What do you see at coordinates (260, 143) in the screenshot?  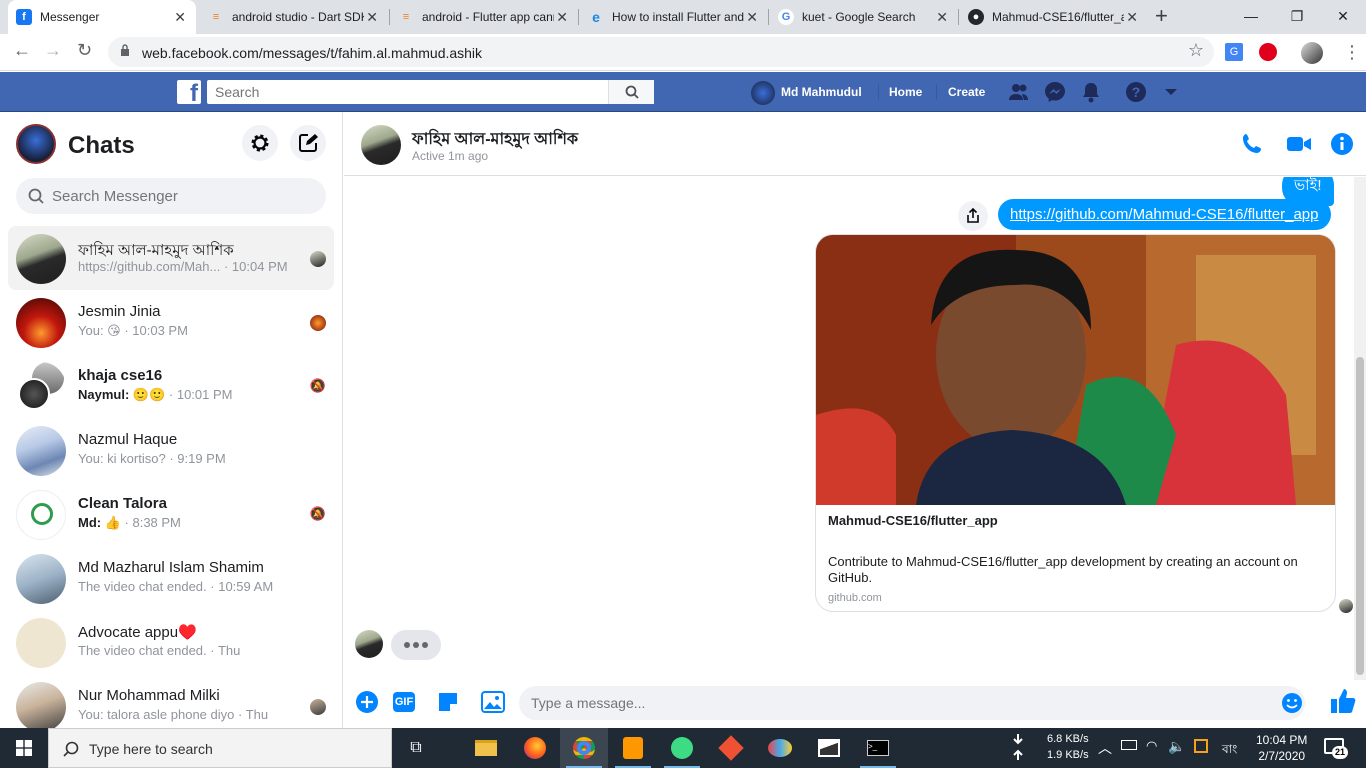 I see `settings-button` at bounding box center [260, 143].